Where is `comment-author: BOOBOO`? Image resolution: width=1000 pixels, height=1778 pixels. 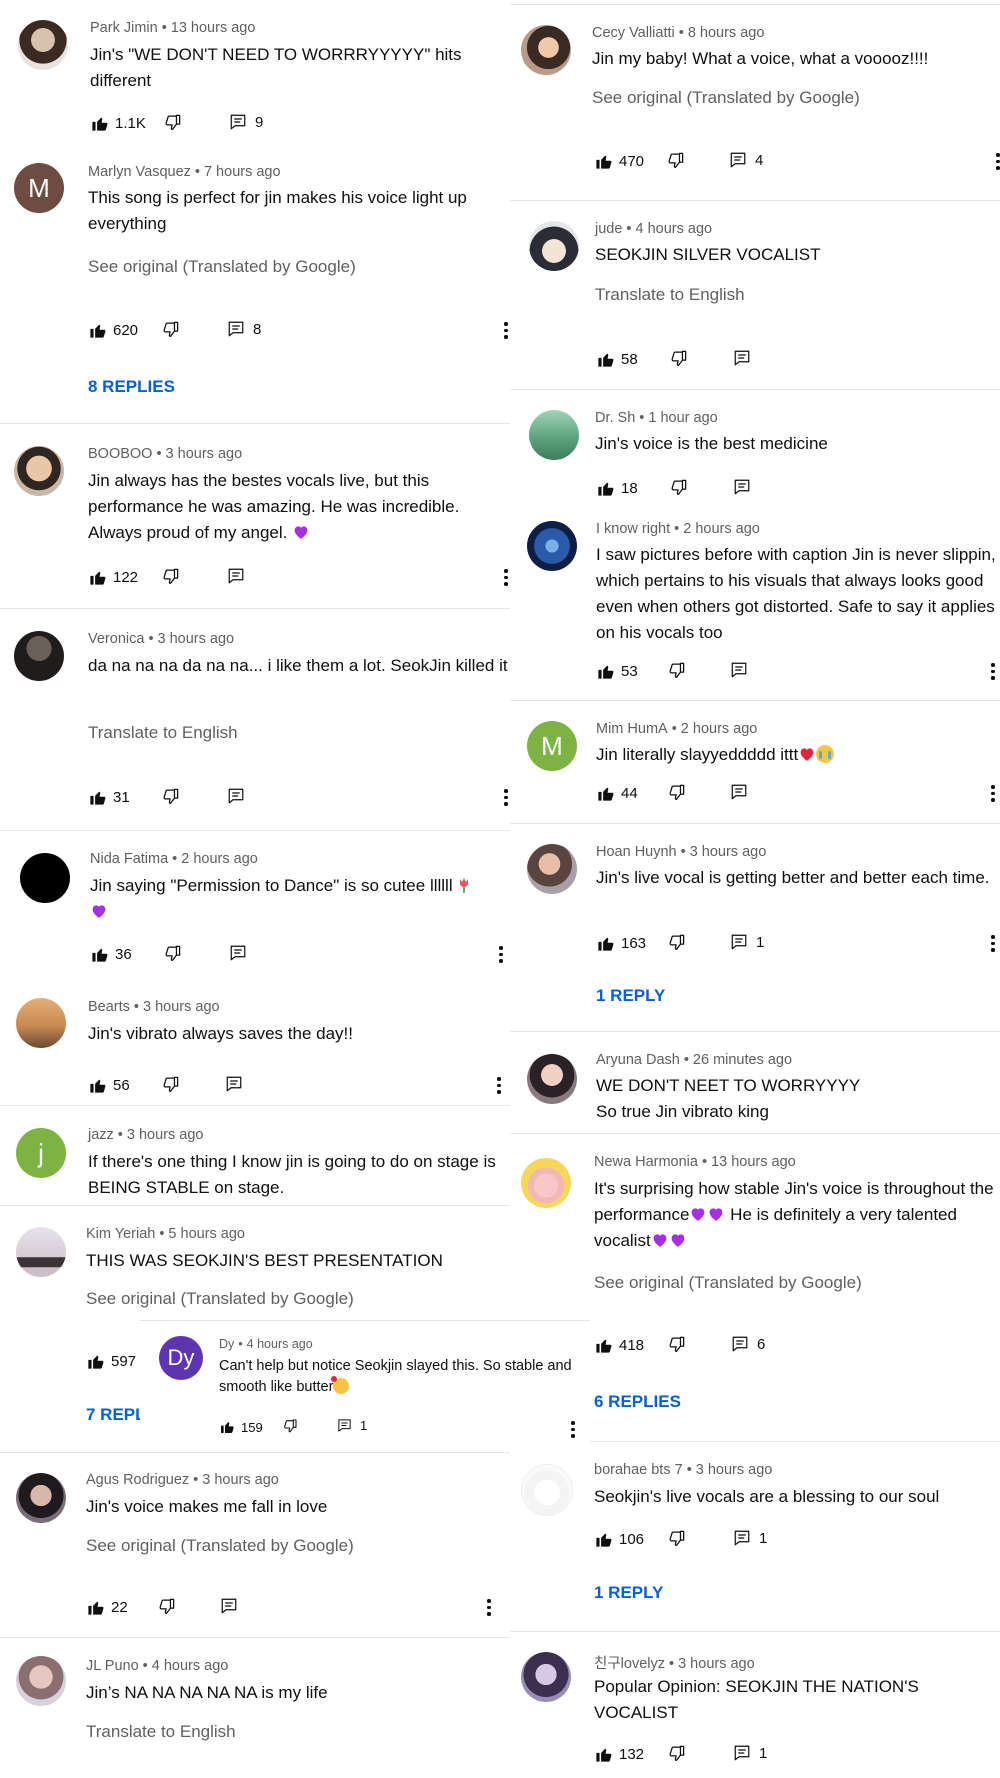 comment-author: BOOBOO is located at coordinates (120, 454).